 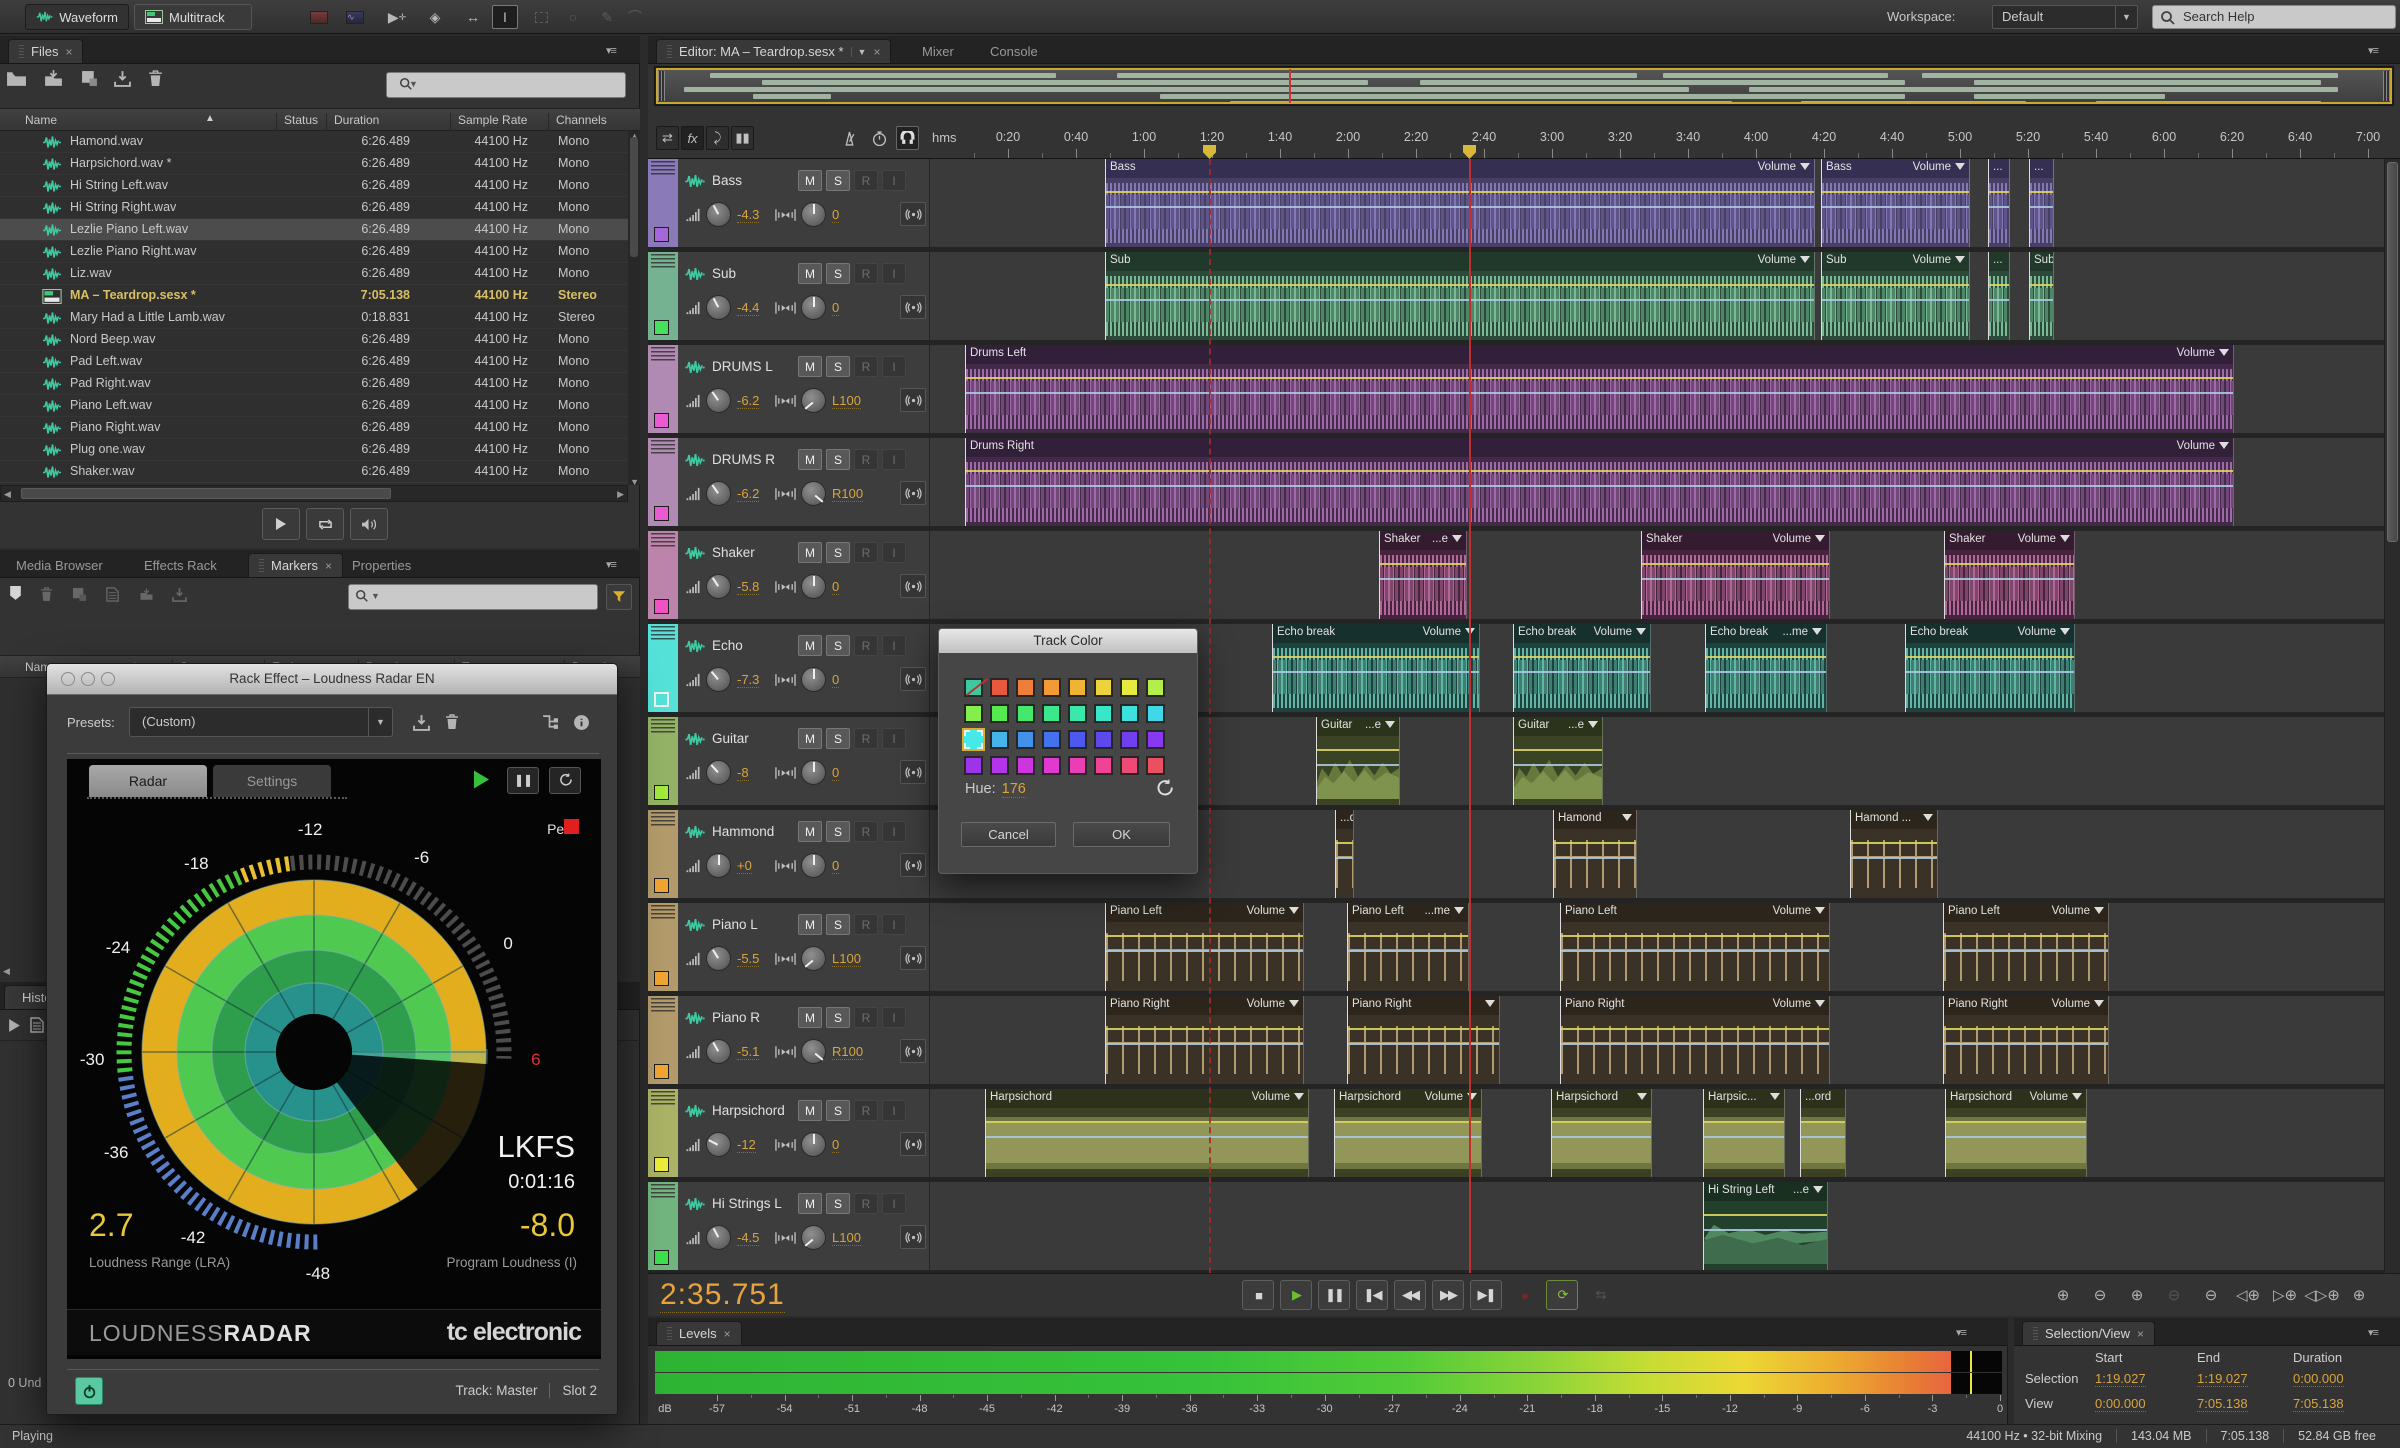 I want to click on hue-value: 176, so click(x=1013, y=789).